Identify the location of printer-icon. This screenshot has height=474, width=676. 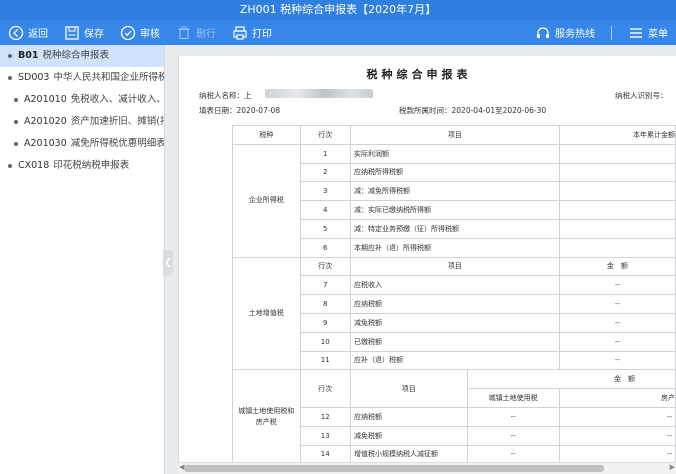
(240, 32).